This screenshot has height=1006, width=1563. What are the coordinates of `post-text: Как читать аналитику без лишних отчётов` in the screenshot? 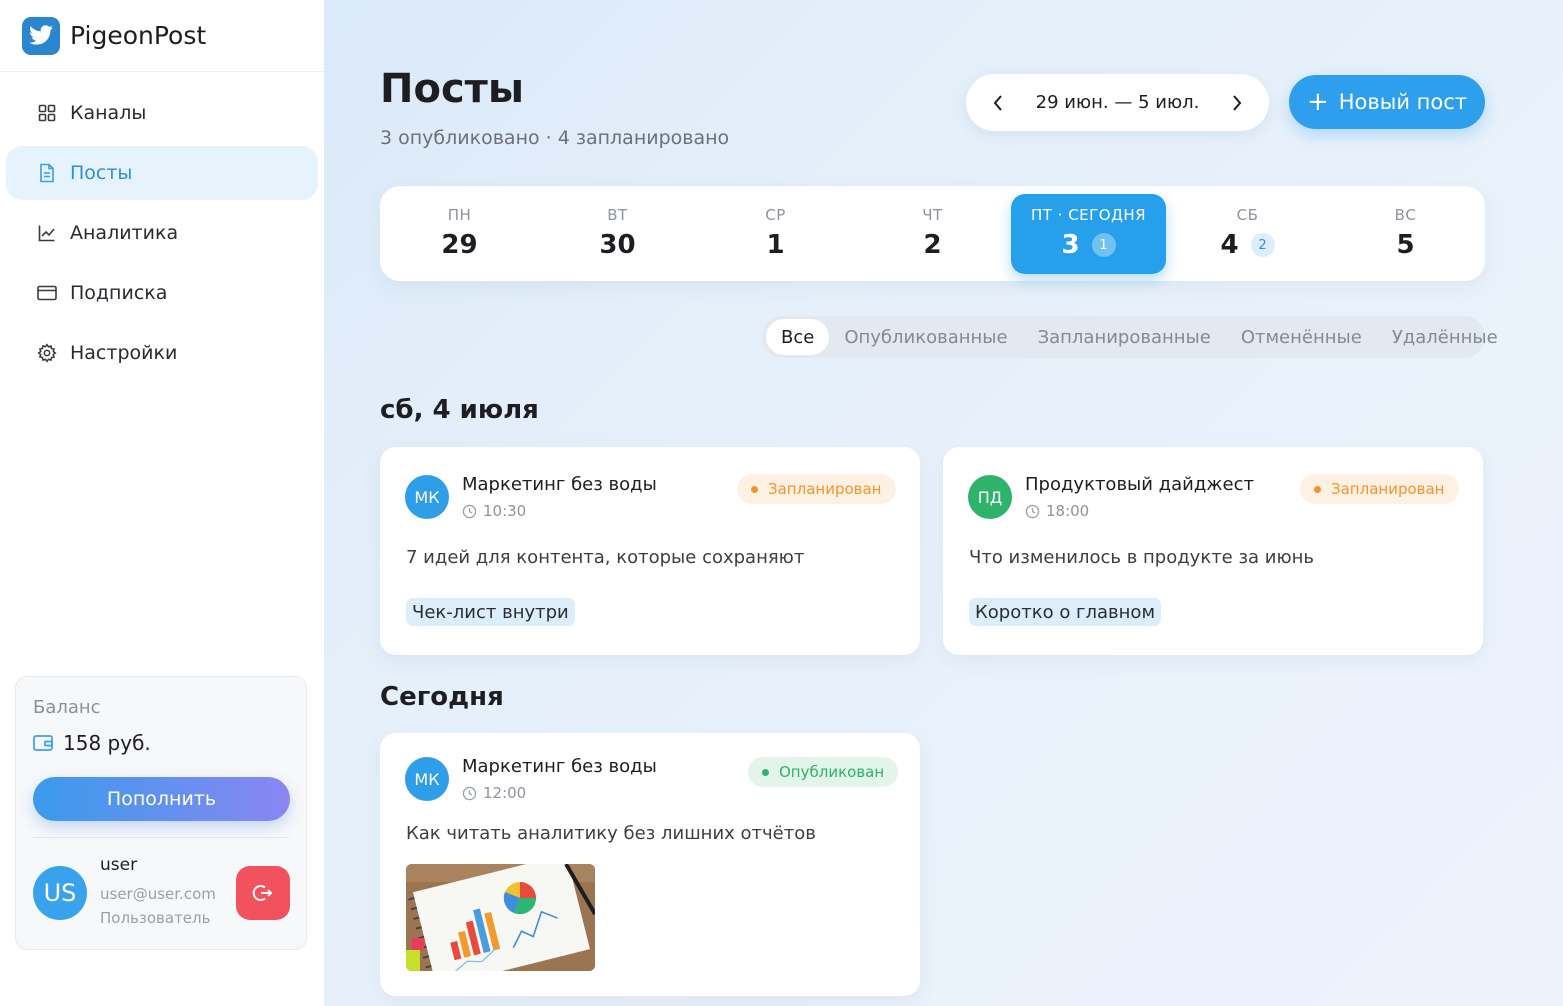 It's located at (611, 833).